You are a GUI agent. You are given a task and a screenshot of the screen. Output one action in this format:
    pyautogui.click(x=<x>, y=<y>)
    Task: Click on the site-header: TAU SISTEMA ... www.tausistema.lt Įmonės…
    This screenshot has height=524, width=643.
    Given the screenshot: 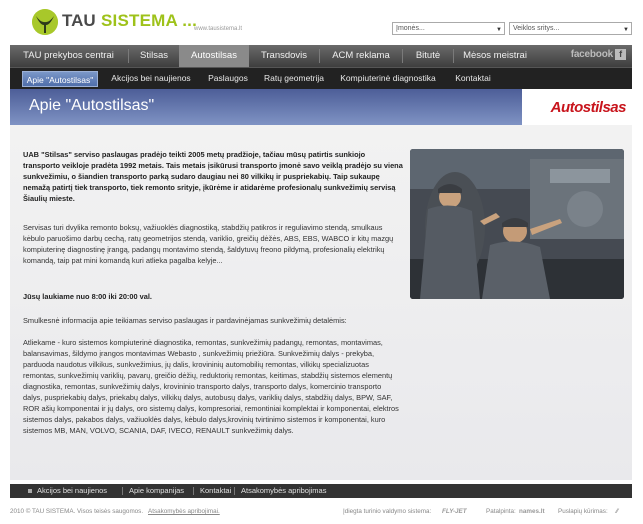 What is the action you would take?
    pyautogui.click(x=321, y=22)
    